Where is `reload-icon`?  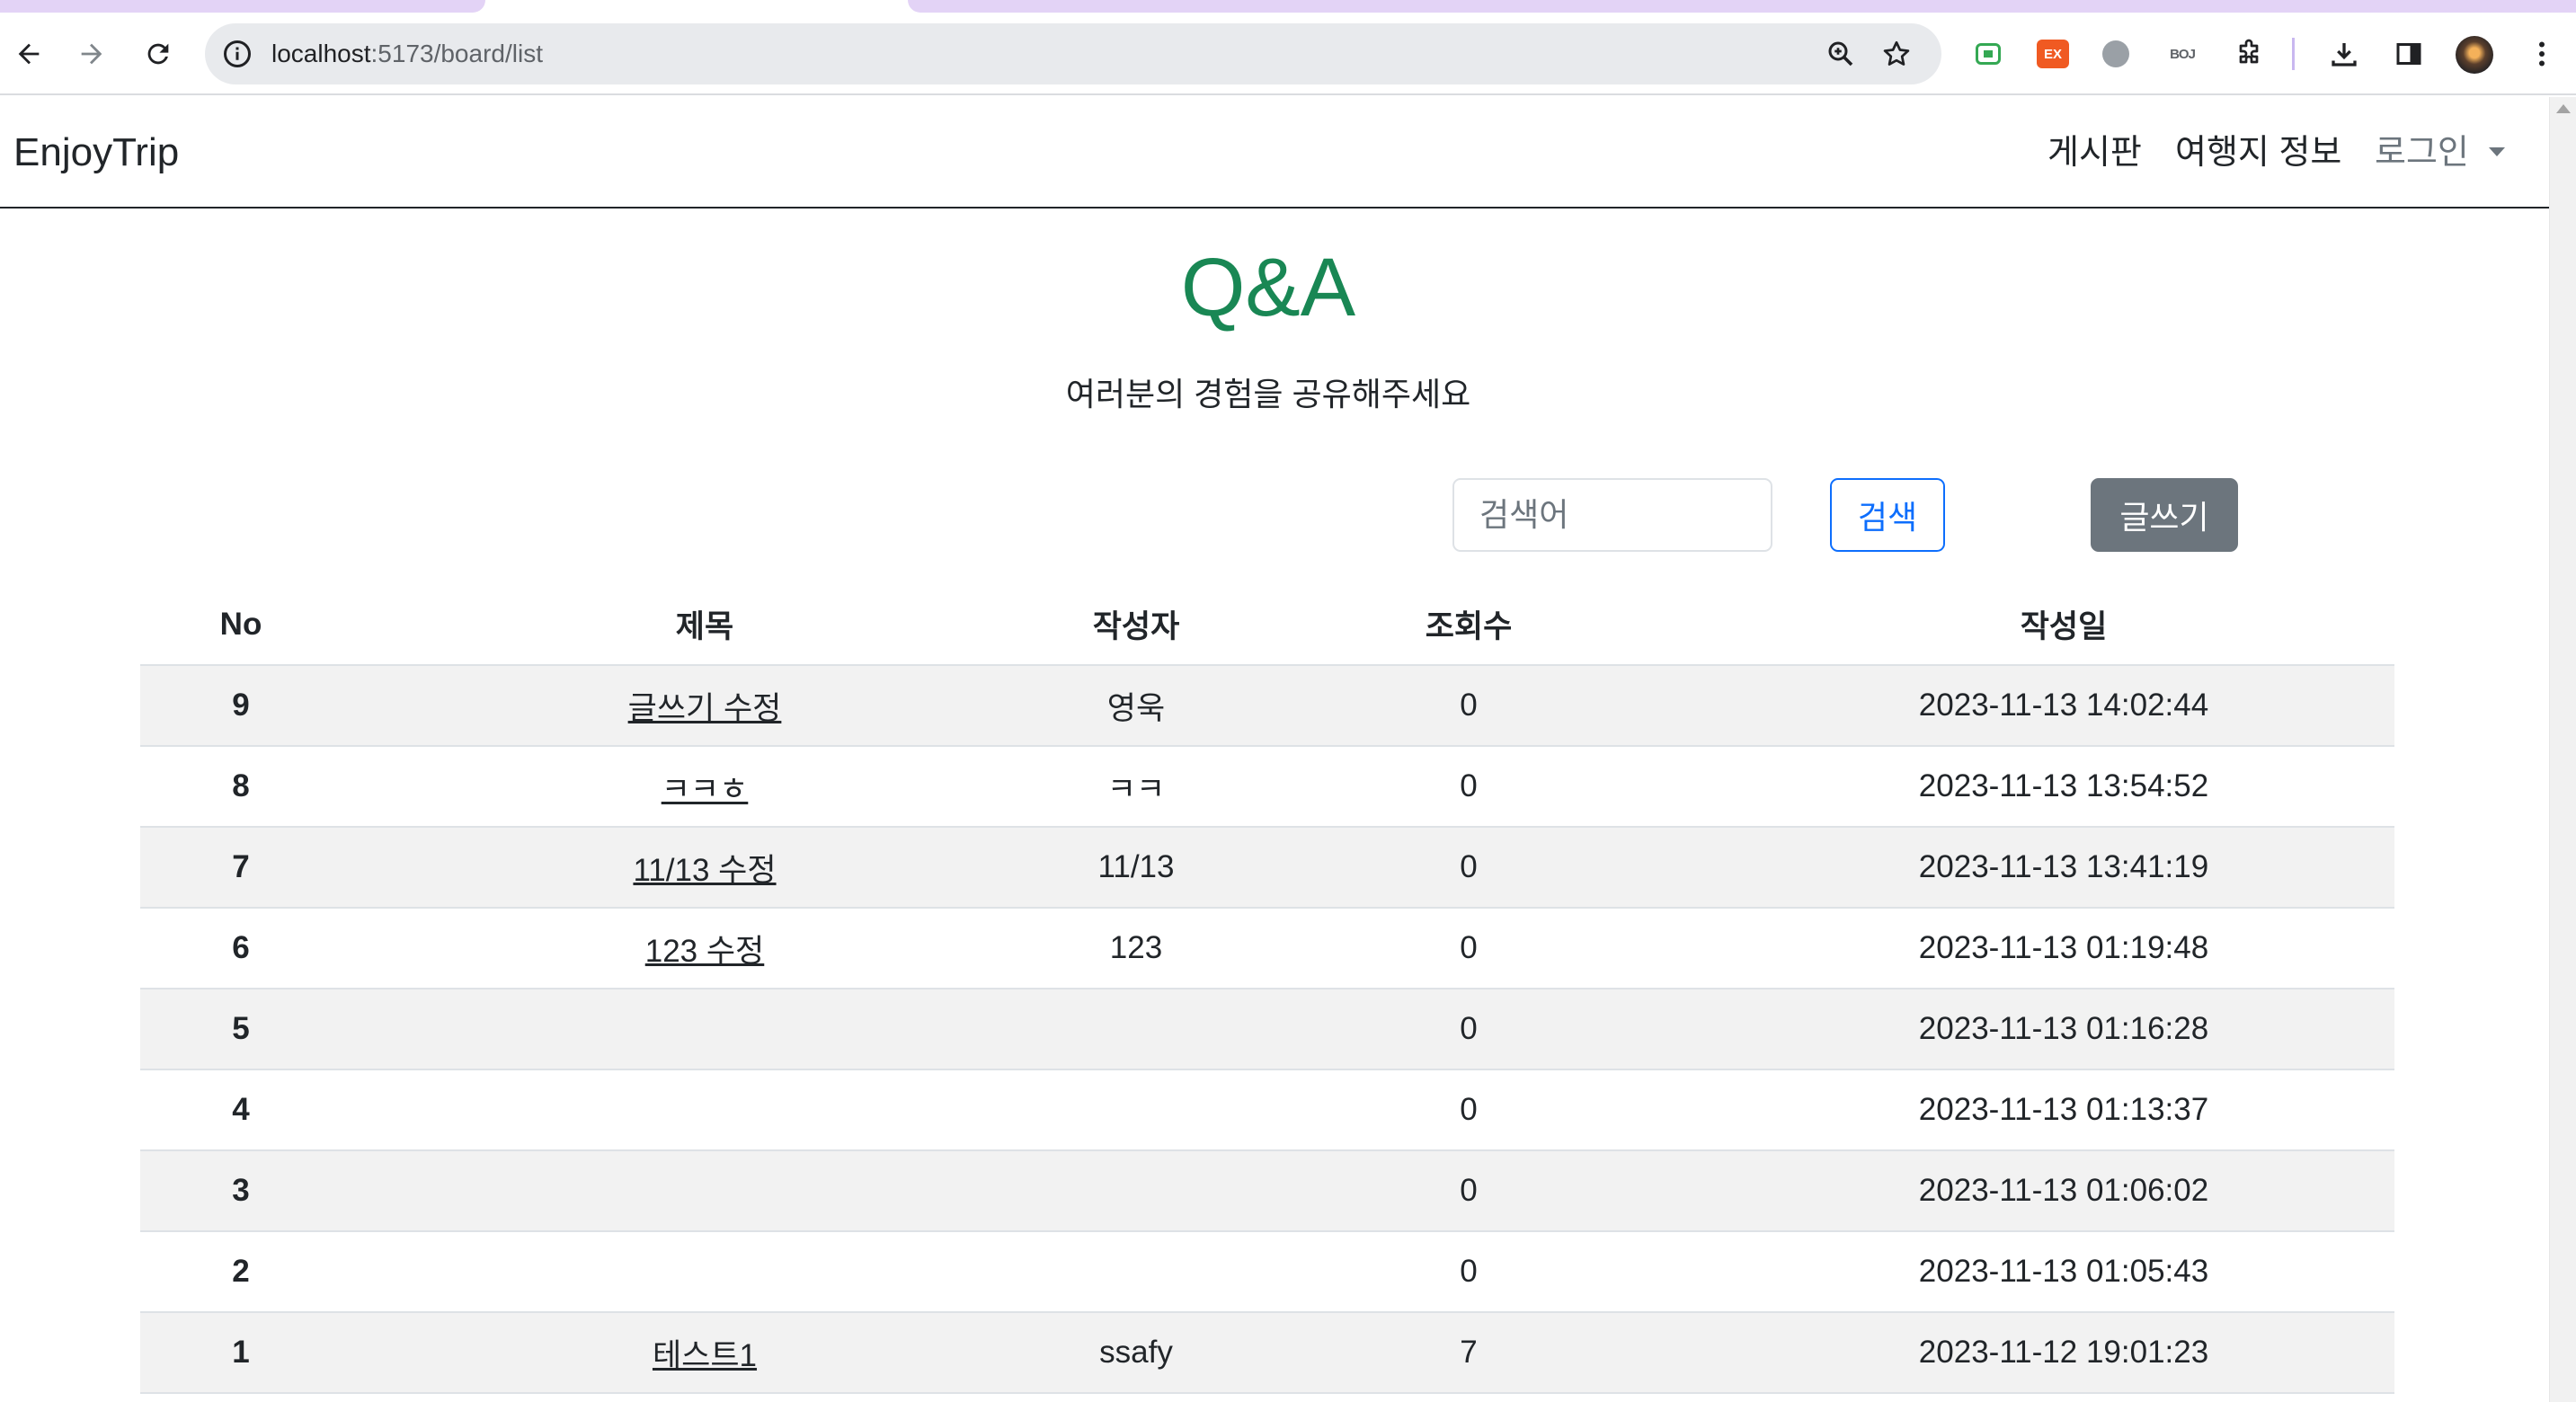
reload-icon is located at coordinates (158, 54).